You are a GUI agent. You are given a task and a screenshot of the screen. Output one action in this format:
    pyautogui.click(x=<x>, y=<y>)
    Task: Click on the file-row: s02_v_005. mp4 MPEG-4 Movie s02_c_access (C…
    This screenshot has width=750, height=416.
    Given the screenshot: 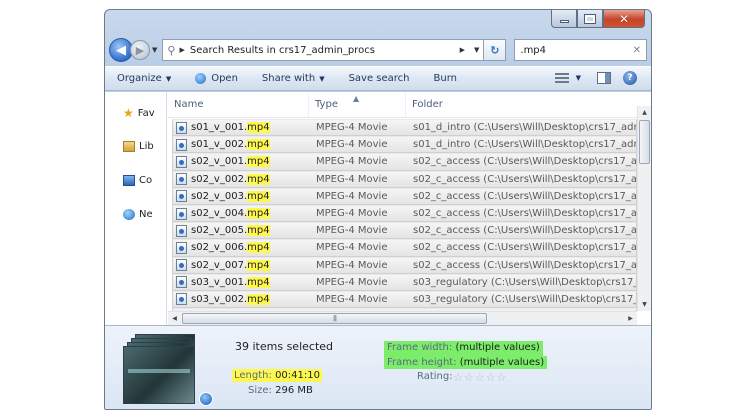 What is the action you would take?
    pyautogui.click(x=404, y=231)
    